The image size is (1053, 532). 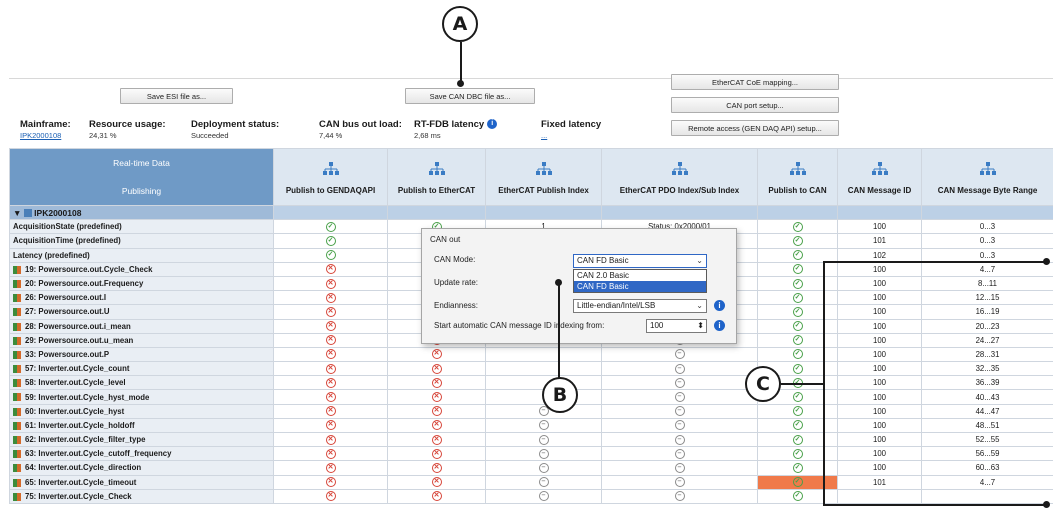 What do you see at coordinates (141, 283) in the screenshot?
I see `channel-name: 20: Powersource.out.Frequency` at bounding box center [141, 283].